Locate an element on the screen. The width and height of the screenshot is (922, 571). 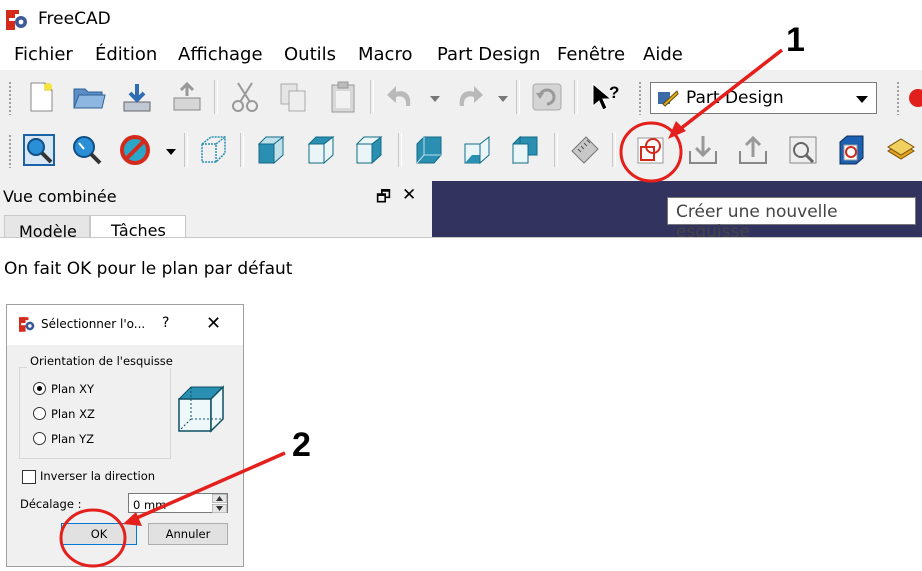
offset-value: 0 mm is located at coordinates (150, 505).